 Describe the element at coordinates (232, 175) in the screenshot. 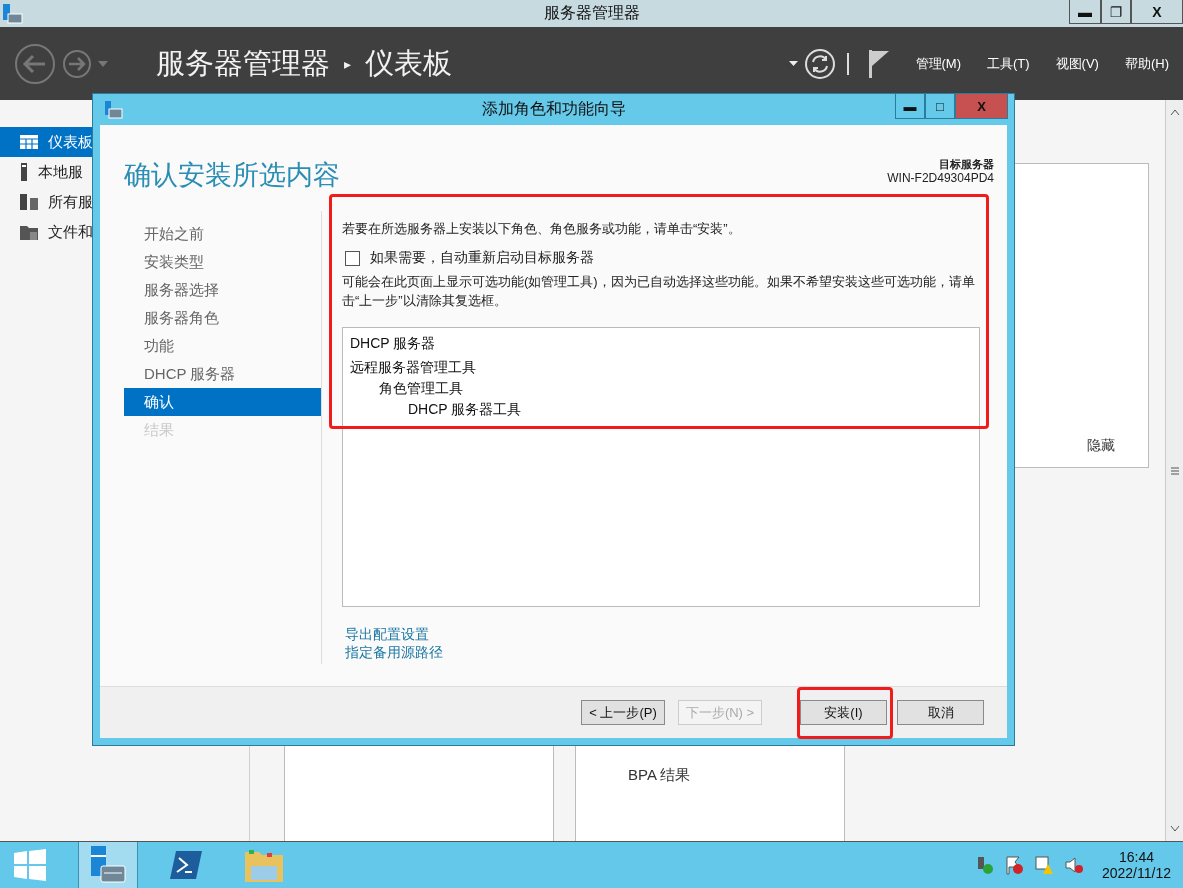

I see `page-heading: 确认安装所选内容` at that location.